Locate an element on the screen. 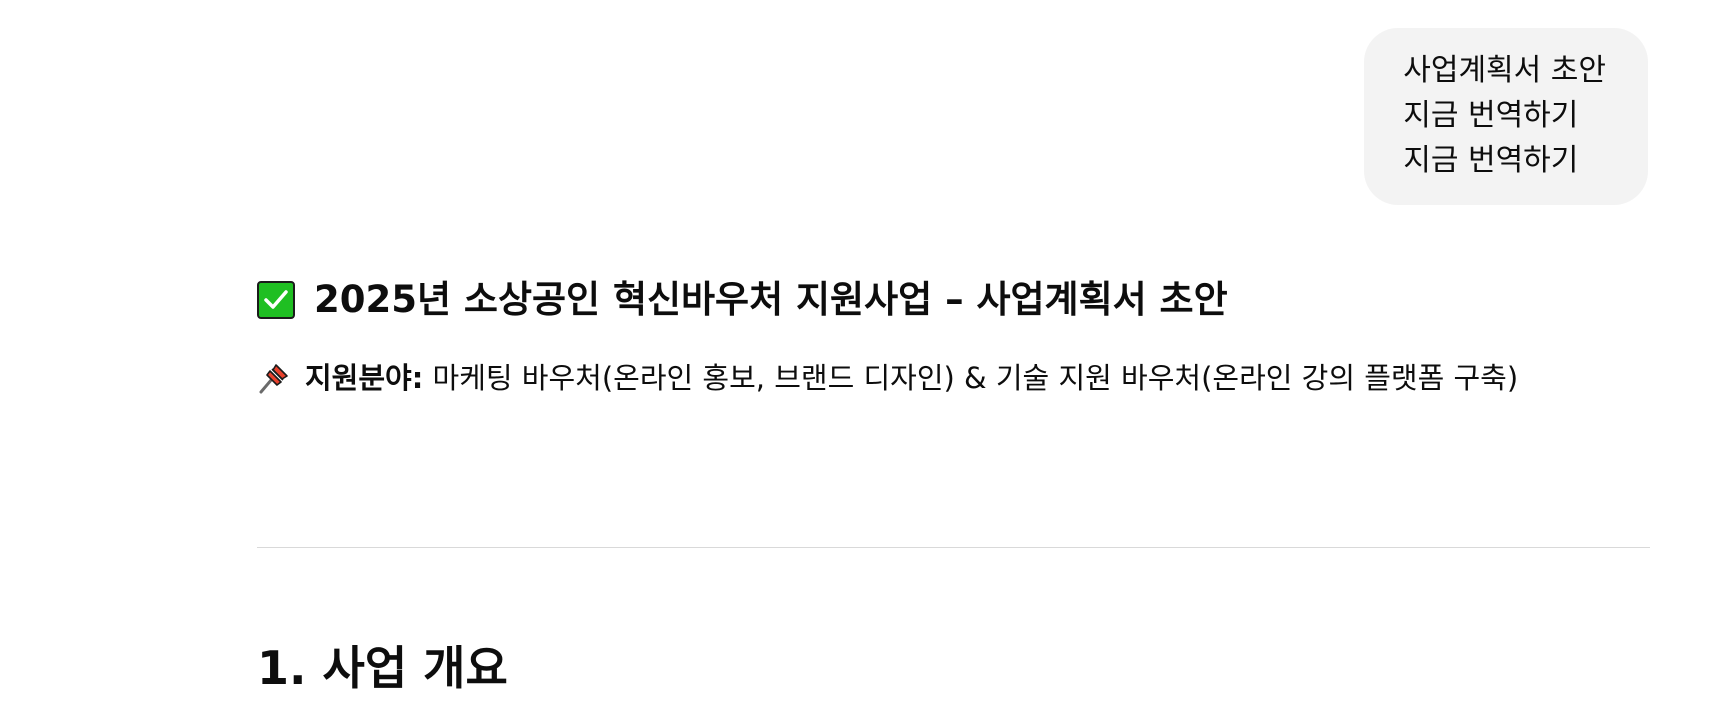 The width and height of the screenshot is (1729, 709). section-divider is located at coordinates (953, 547).